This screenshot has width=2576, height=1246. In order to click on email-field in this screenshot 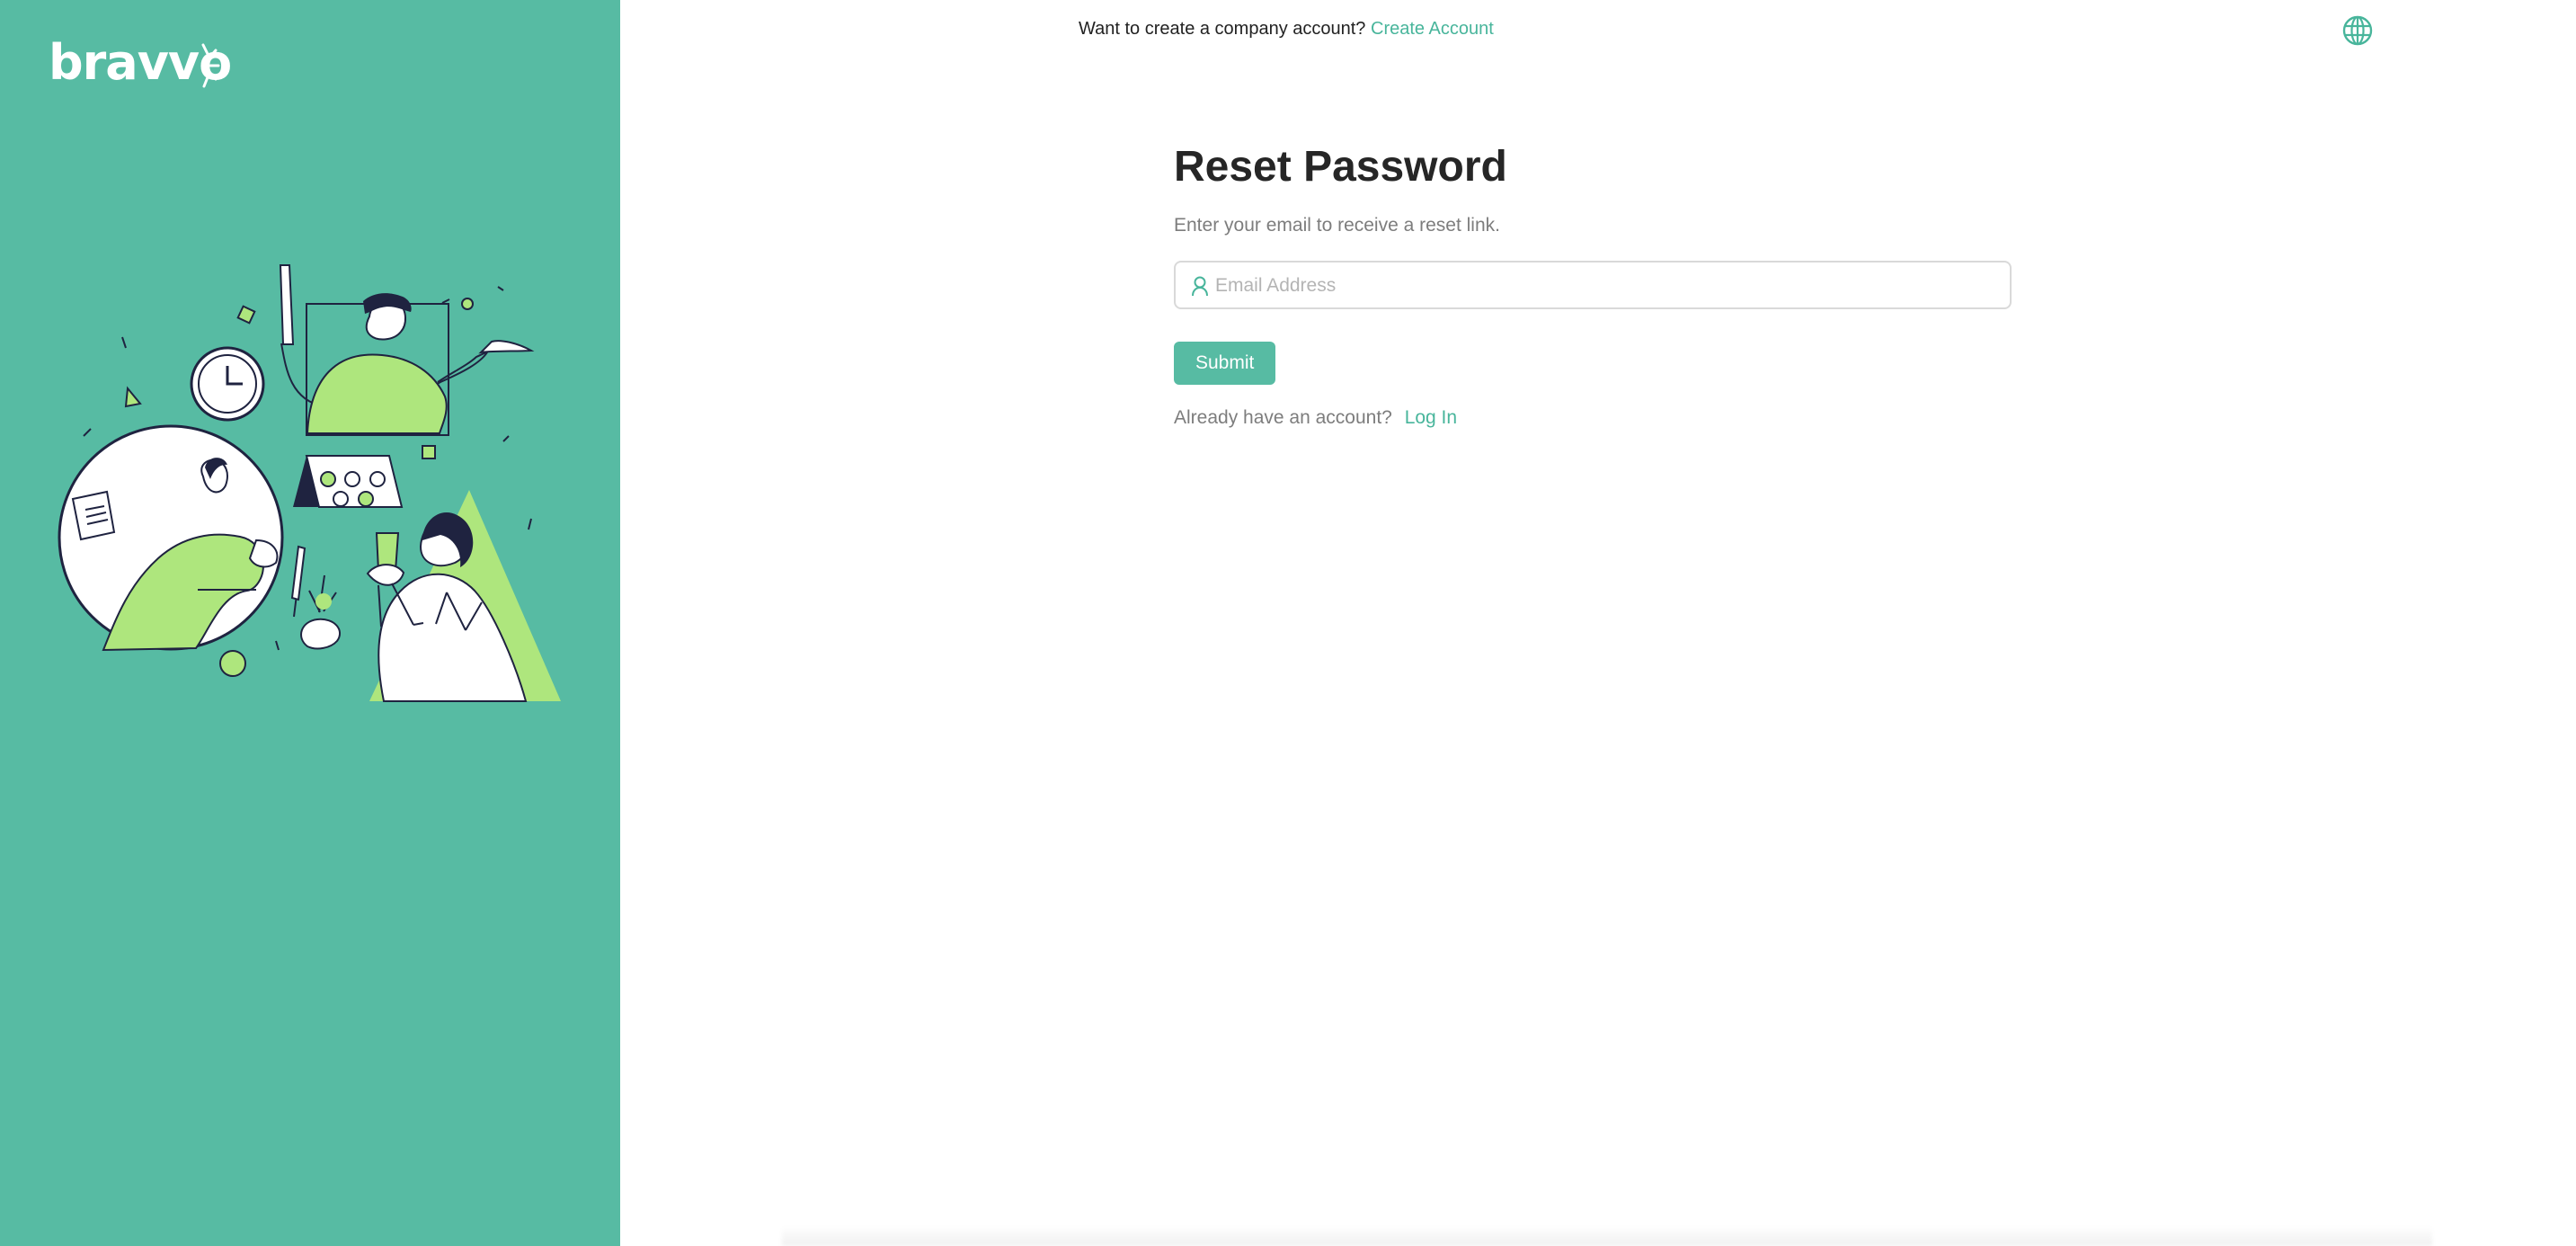, I will do `click(1601, 286)`.